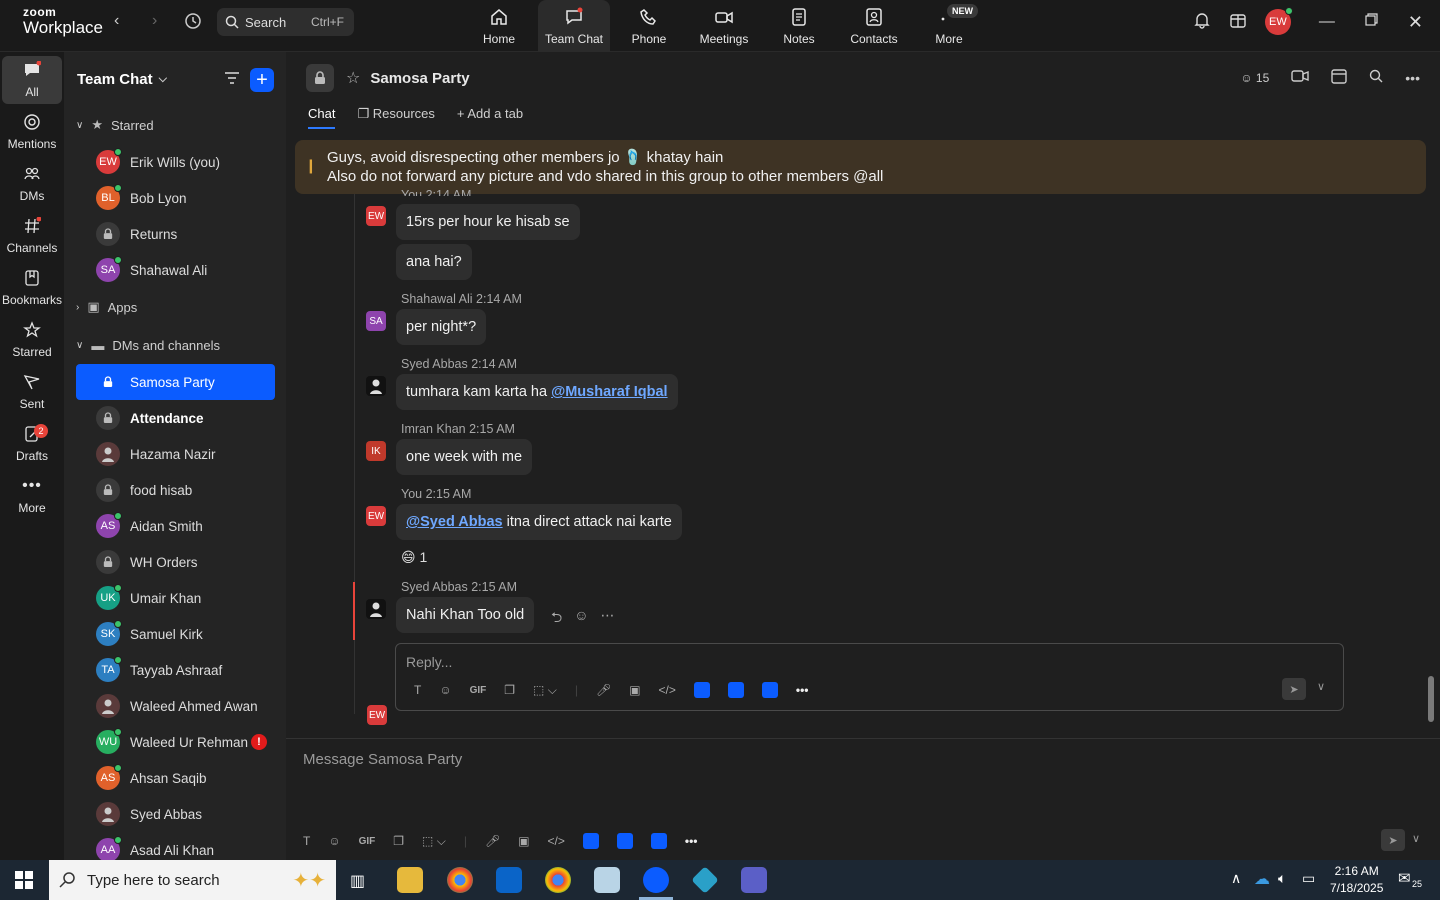 Image resolution: width=1440 pixels, height=900 pixels. What do you see at coordinates (1254, 78) in the screenshot?
I see `members-button: ☺ 15` at bounding box center [1254, 78].